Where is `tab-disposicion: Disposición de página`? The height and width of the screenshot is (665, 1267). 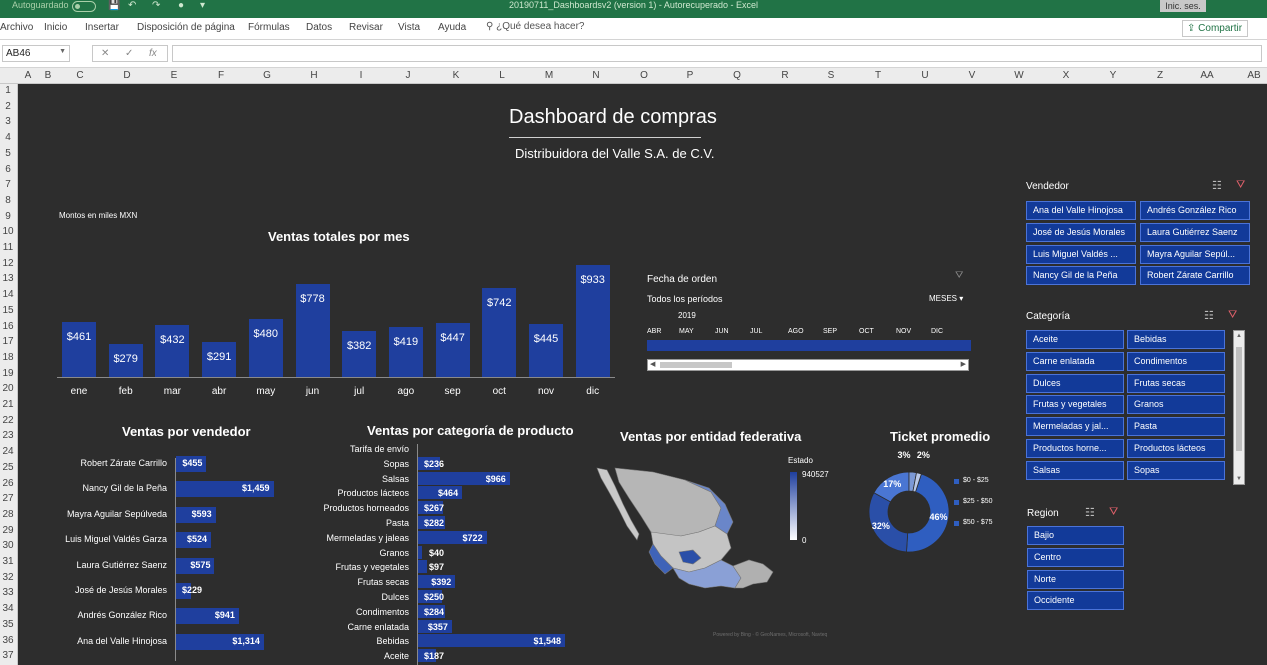 tab-disposicion: Disposición de página is located at coordinates (186, 27).